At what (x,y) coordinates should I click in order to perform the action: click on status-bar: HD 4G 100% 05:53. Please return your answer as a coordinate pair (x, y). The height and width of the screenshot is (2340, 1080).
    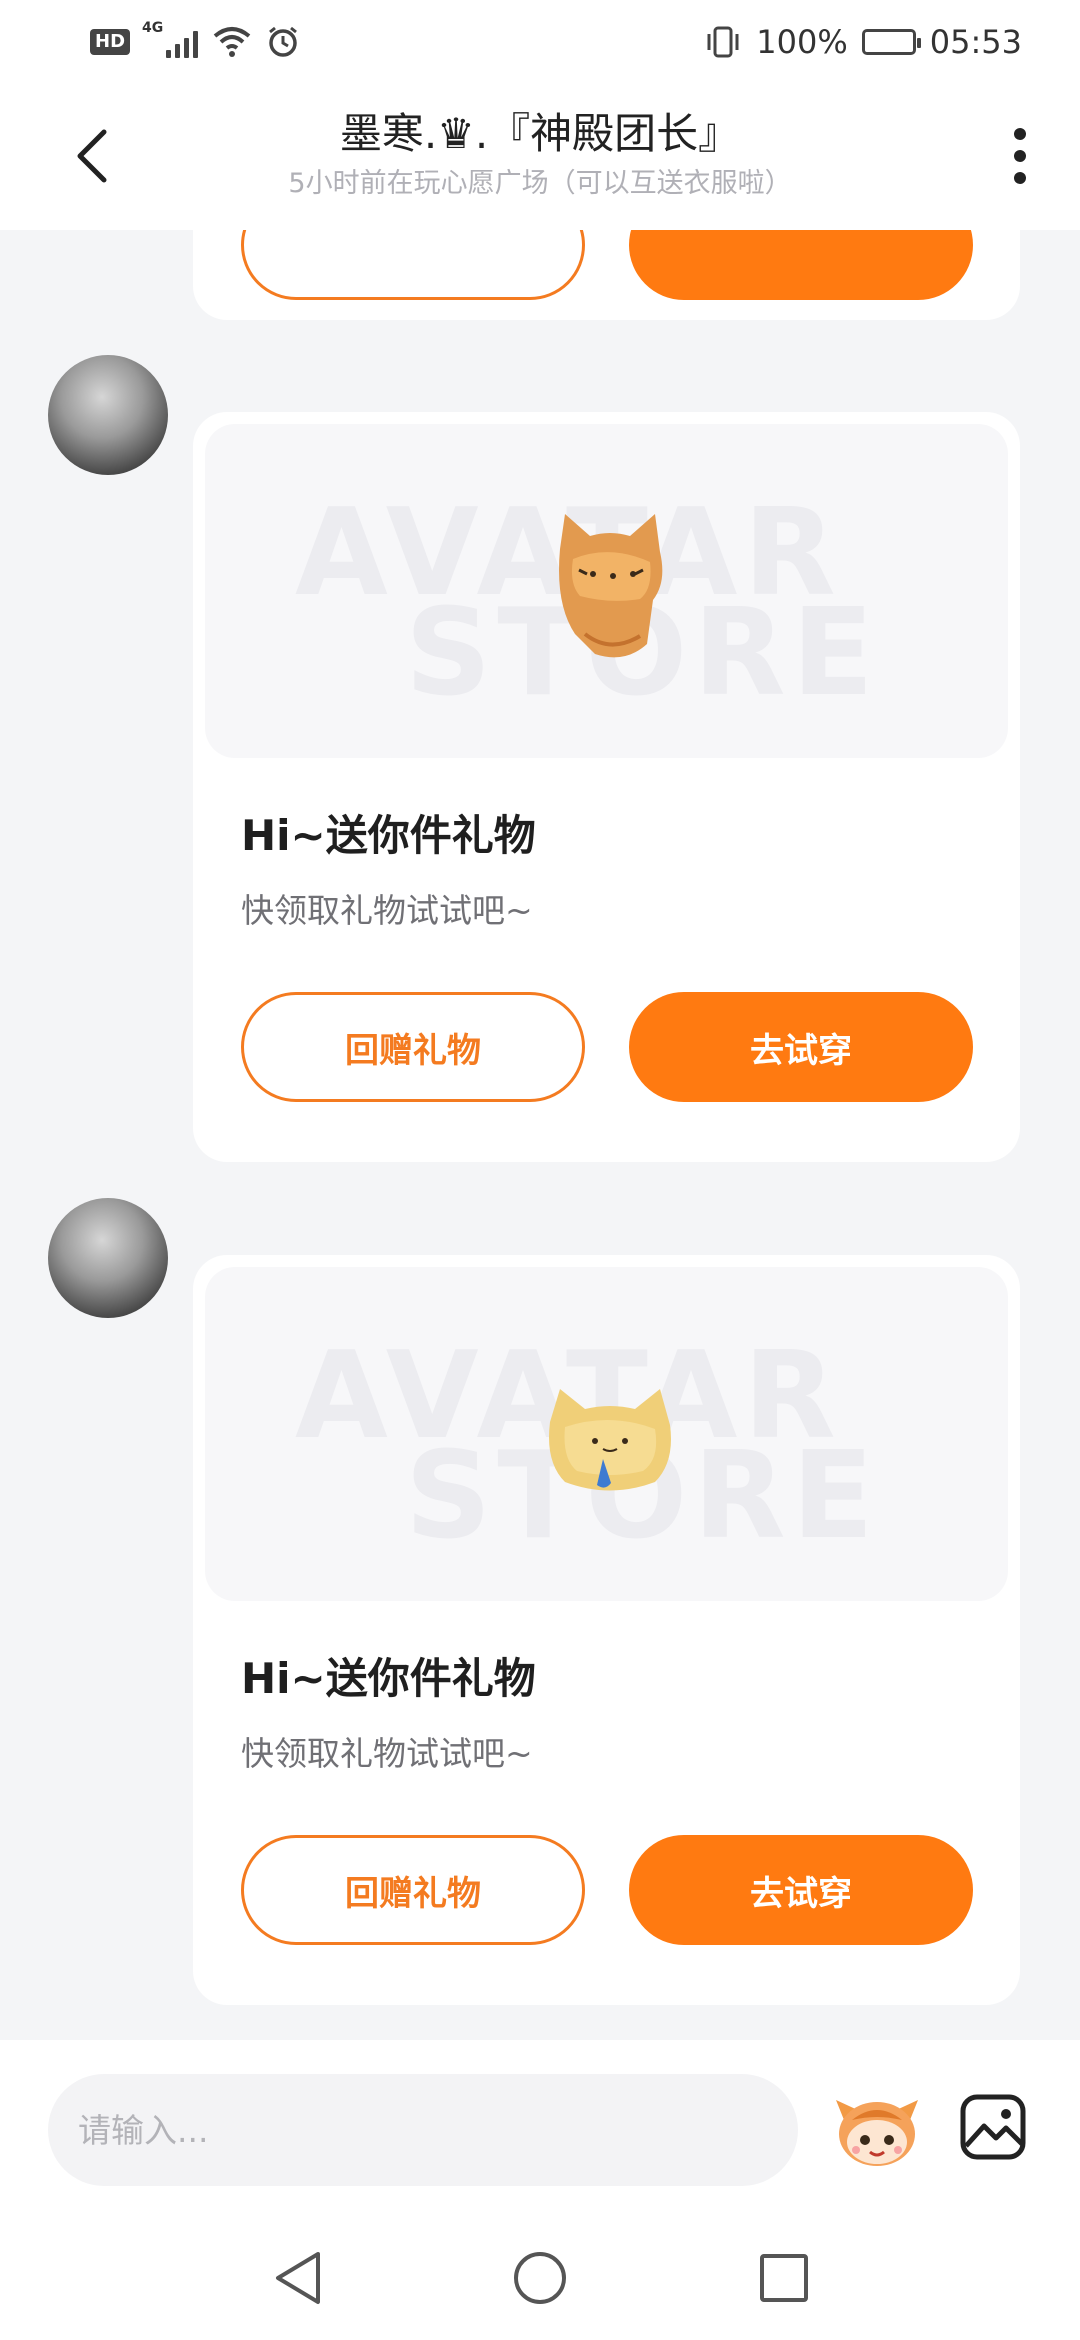
    Looking at the image, I should click on (540, 42).